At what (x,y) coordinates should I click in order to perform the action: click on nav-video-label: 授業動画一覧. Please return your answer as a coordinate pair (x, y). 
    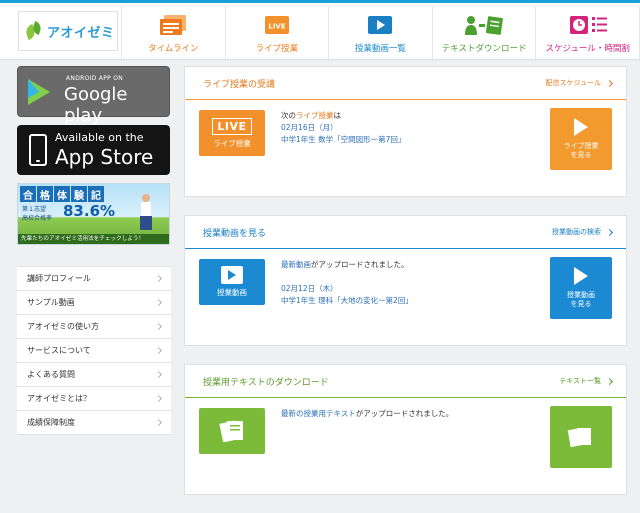
    Looking at the image, I should click on (380, 49).